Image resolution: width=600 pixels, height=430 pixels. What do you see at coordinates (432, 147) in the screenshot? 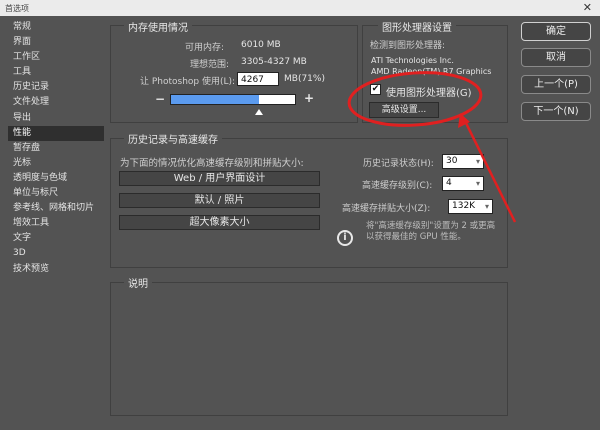
I see `annotation-overlay` at bounding box center [432, 147].